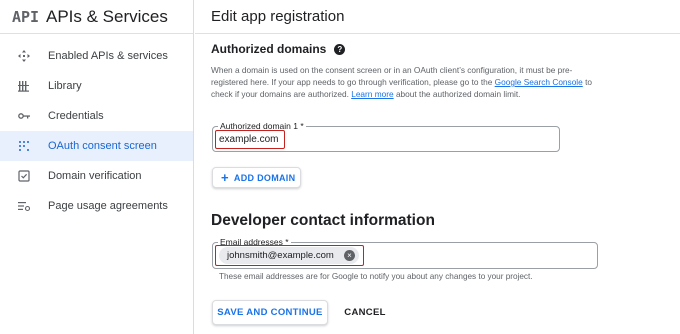  What do you see at coordinates (225, 177) in the screenshot?
I see `plus-icon: +` at bounding box center [225, 177].